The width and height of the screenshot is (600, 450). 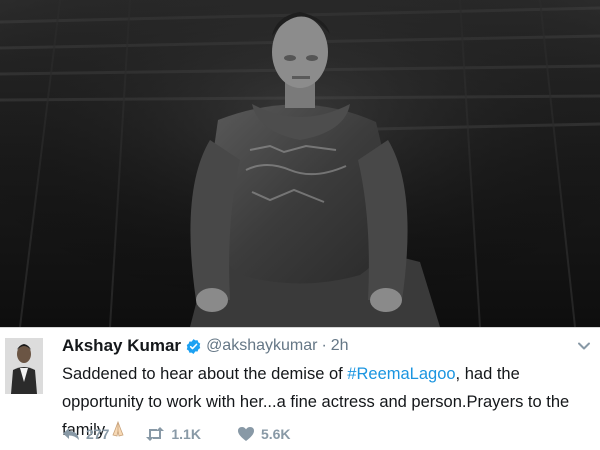 I want to click on tweet-text-before: Saddened to hear about the demise of, so click(x=205, y=374).